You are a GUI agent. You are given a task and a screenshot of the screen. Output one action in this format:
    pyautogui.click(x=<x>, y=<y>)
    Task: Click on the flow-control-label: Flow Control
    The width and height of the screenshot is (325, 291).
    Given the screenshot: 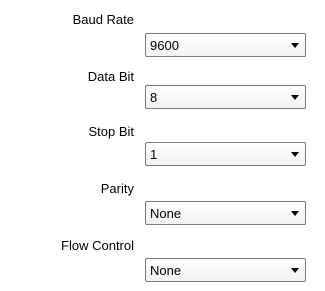 What is the action you would take?
    pyautogui.click(x=97, y=245)
    